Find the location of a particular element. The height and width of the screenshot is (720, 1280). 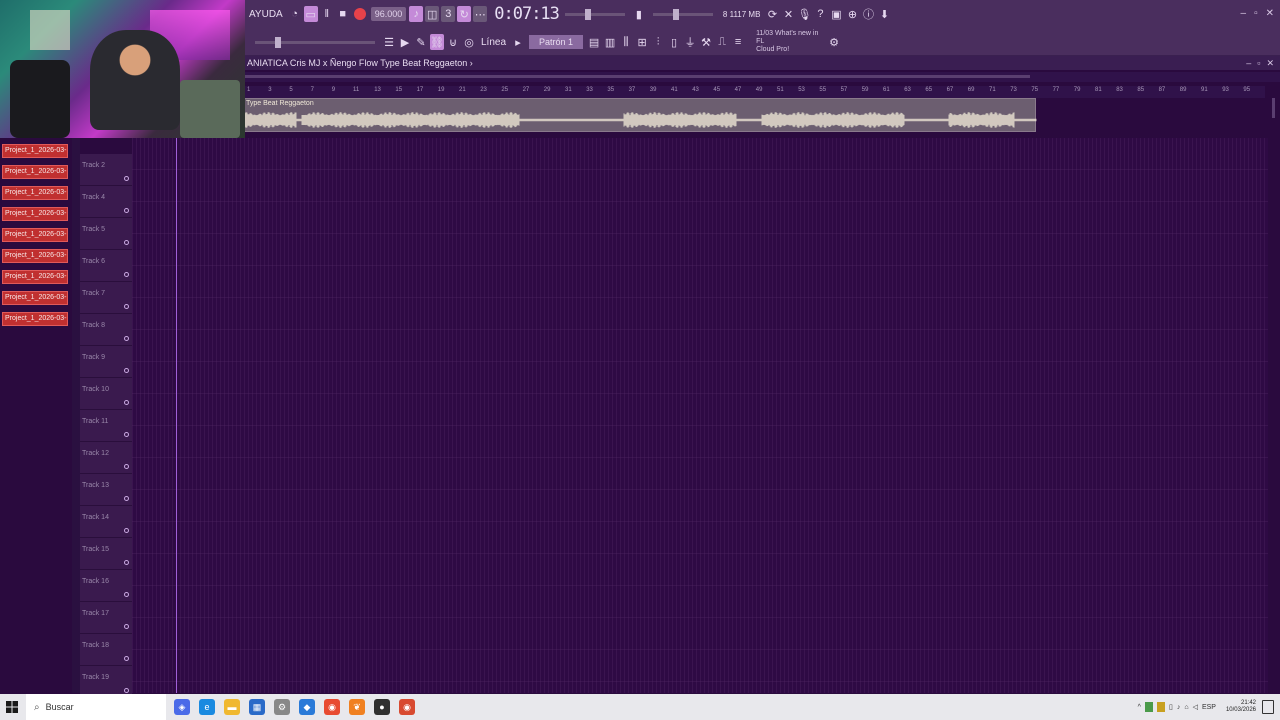

download-icon: ⬇ is located at coordinates (884, 14).